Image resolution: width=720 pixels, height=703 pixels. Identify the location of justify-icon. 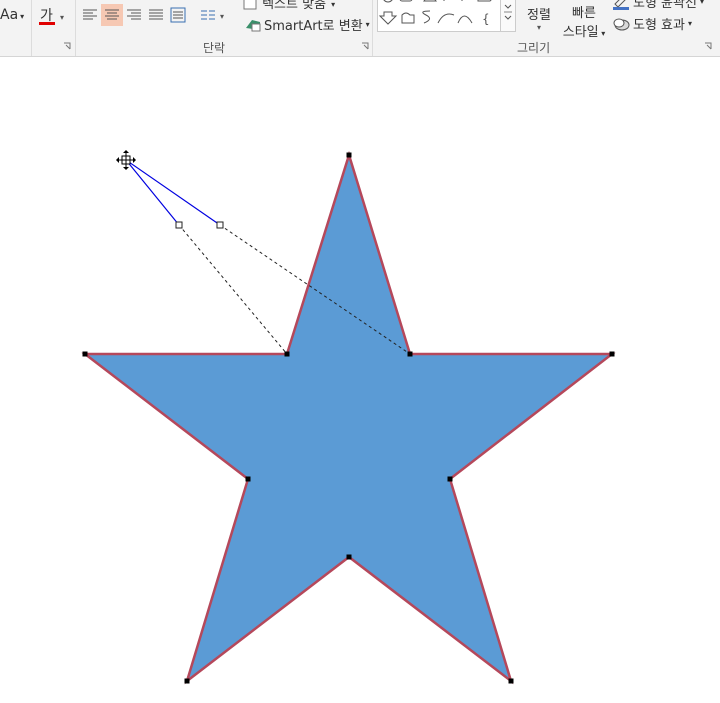
(156, 14).